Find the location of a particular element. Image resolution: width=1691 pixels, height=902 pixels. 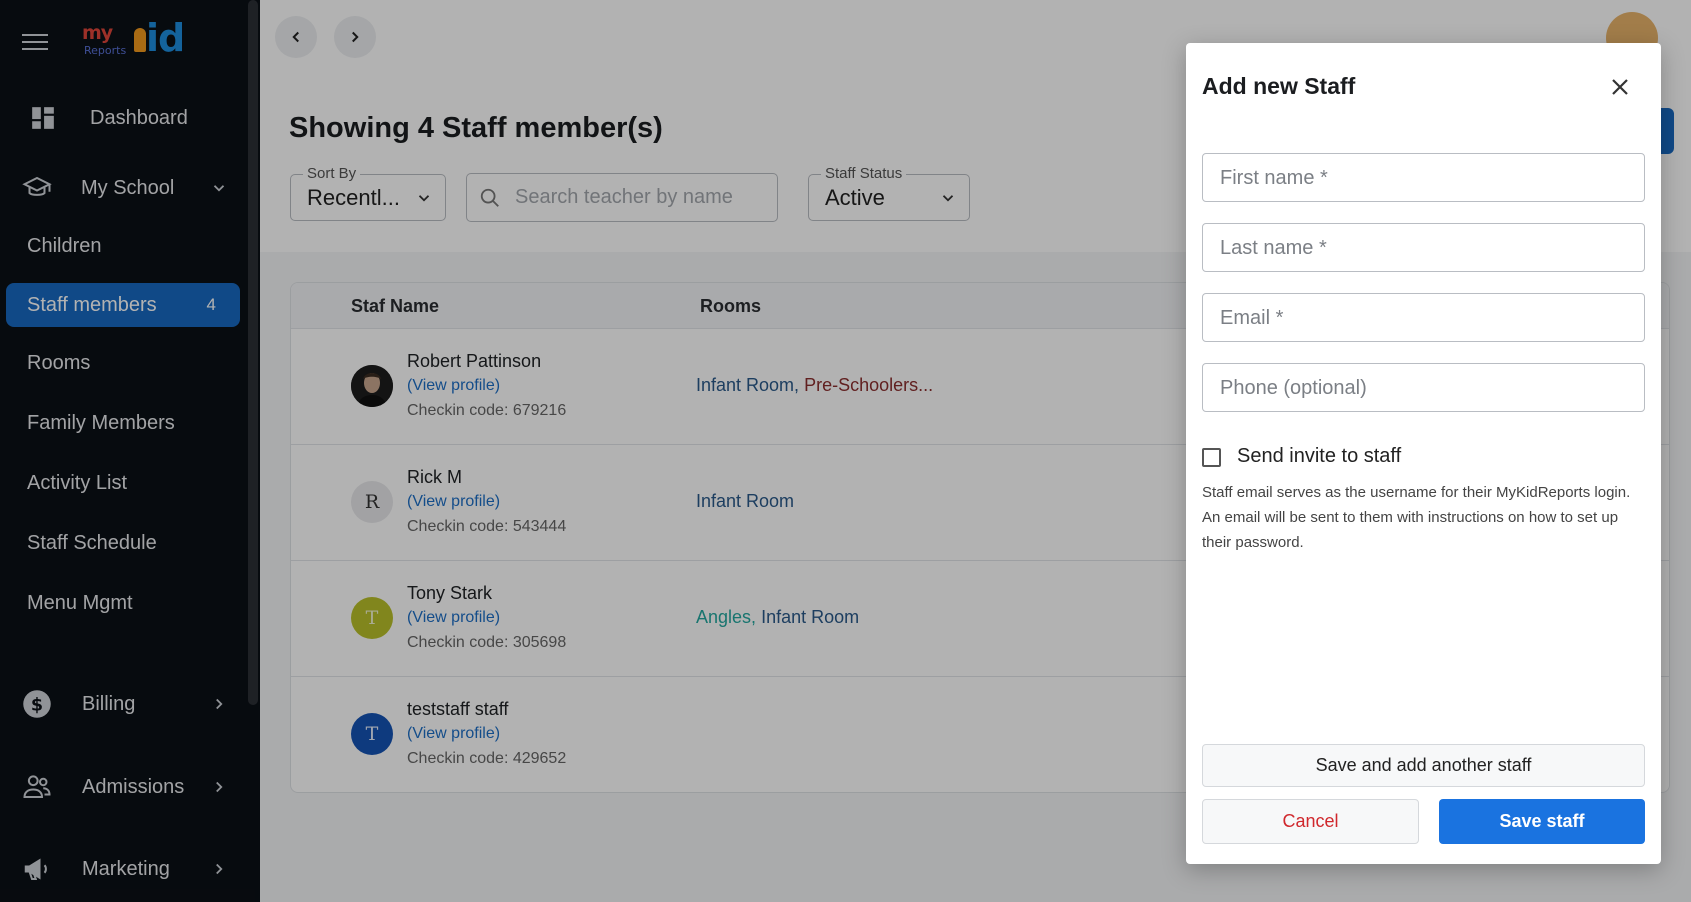

email-placeholder: Email * is located at coordinates (1252, 318).